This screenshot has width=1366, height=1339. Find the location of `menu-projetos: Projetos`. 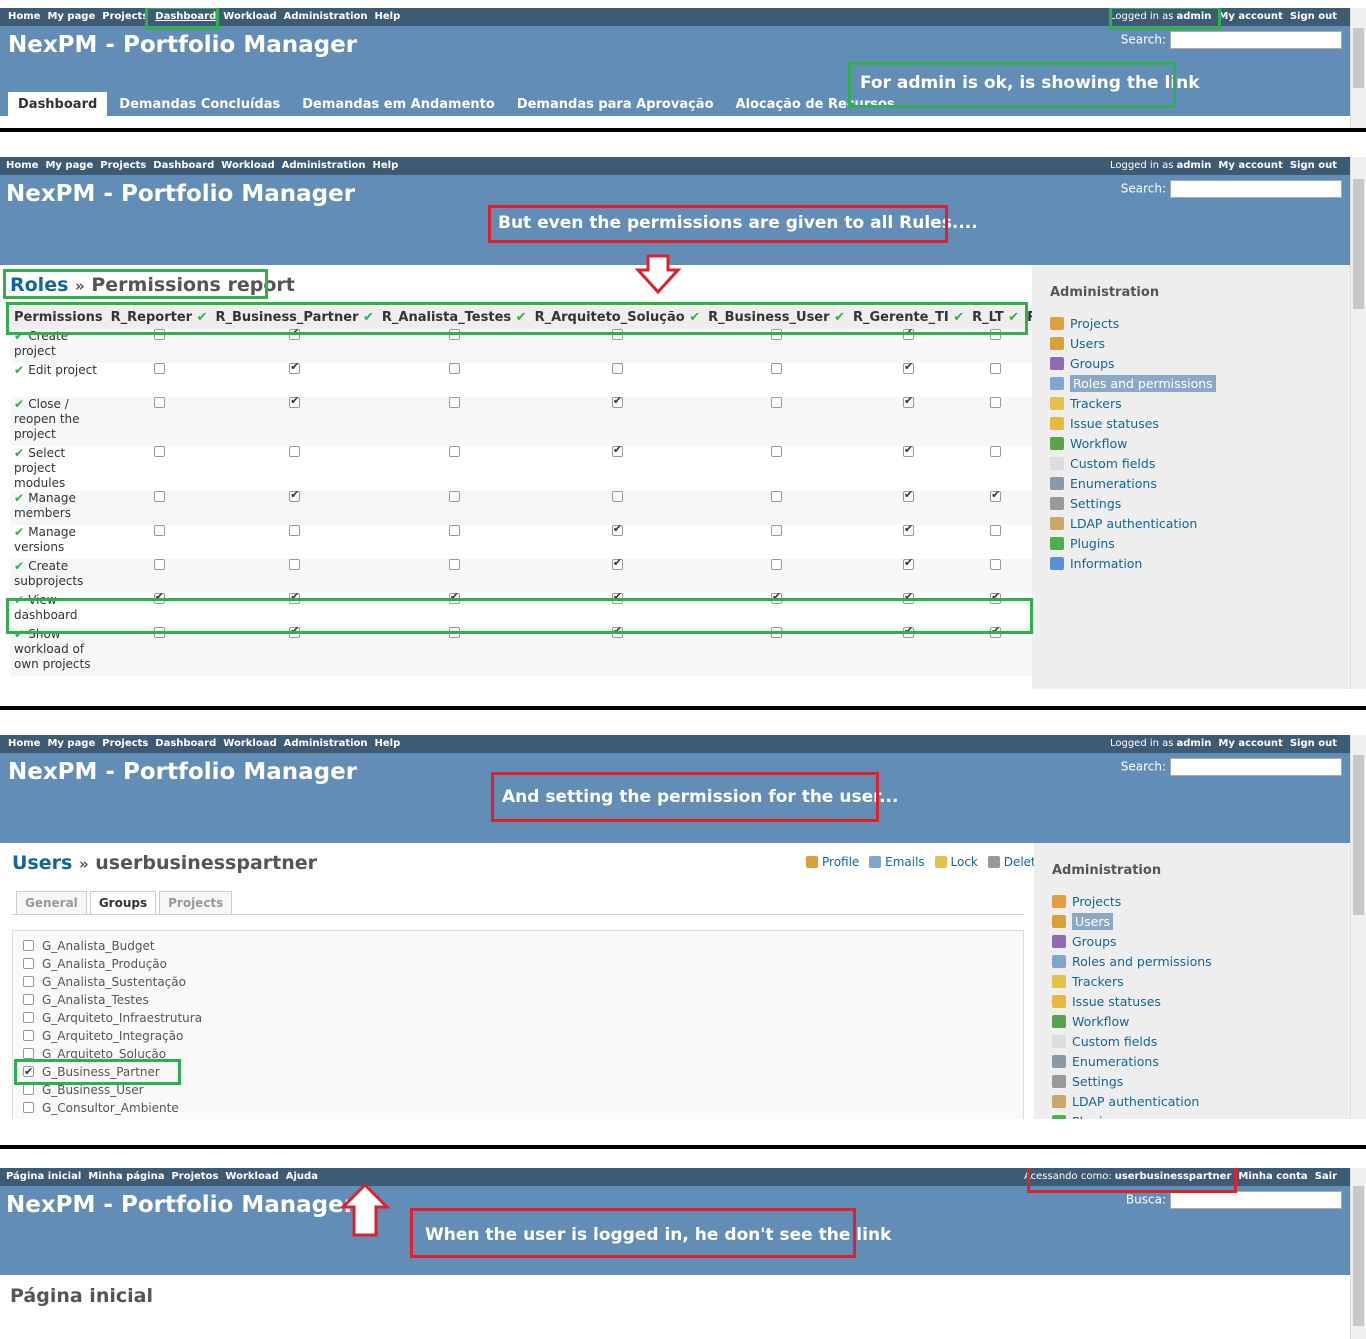

menu-projetos: Projetos is located at coordinates (194, 1176).